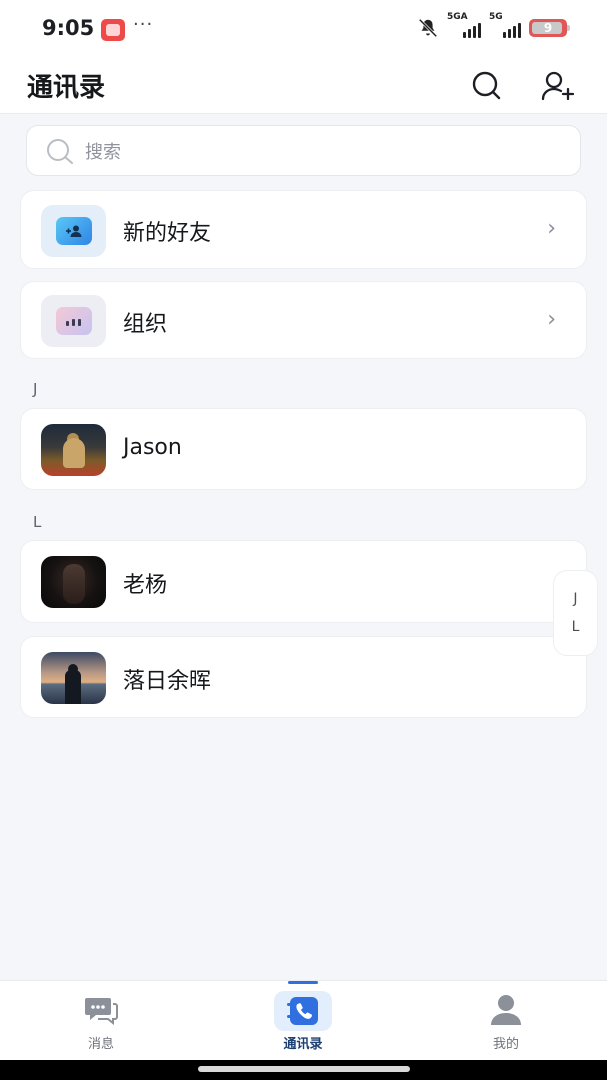 This screenshot has height=1080, width=607. I want to click on search-button, so click(487, 86).